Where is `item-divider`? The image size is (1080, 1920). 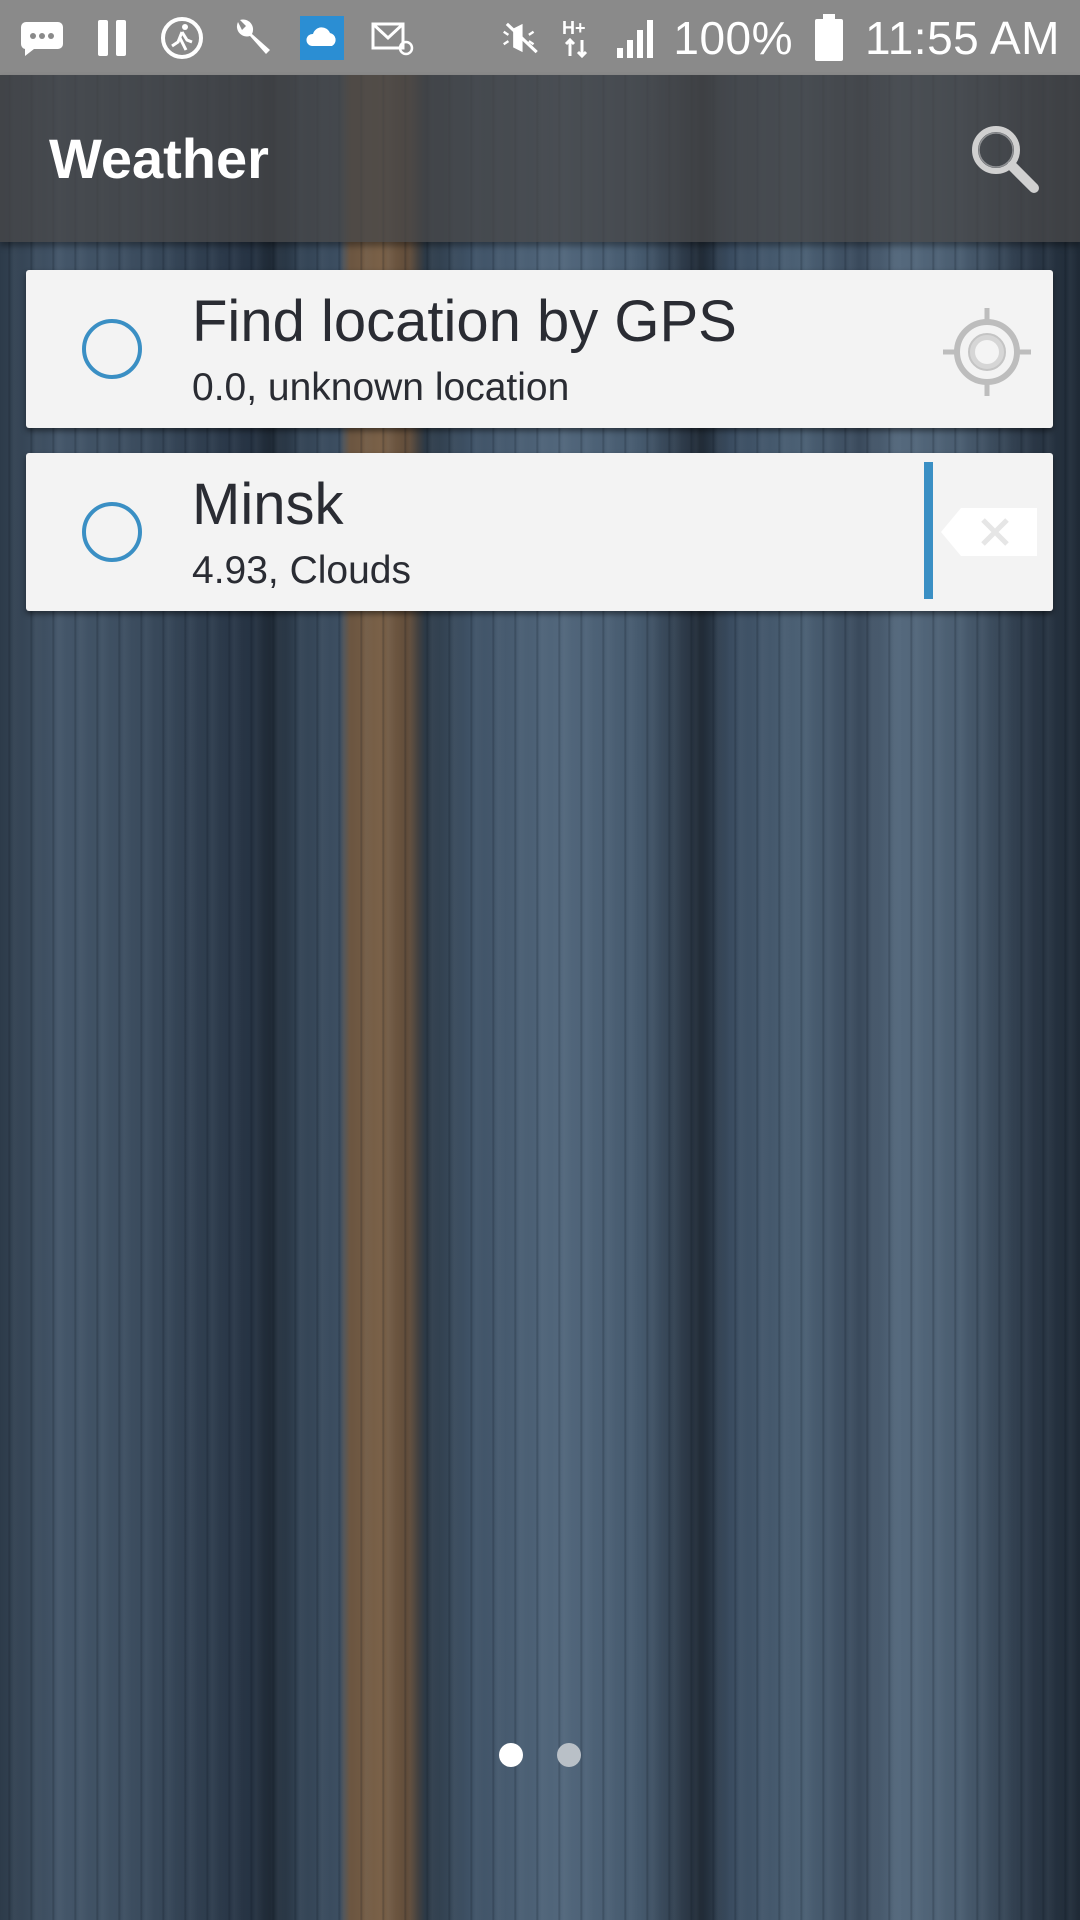
item-divider is located at coordinates (928, 530).